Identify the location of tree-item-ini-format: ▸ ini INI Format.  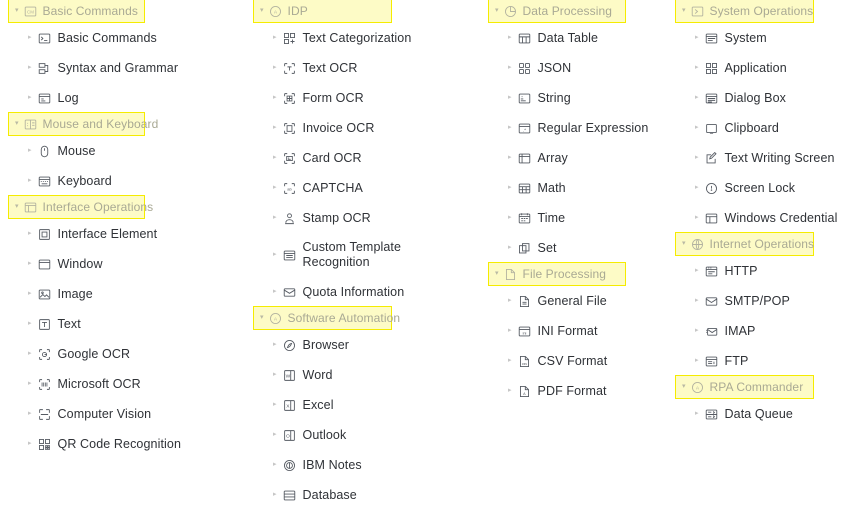
(580, 331).